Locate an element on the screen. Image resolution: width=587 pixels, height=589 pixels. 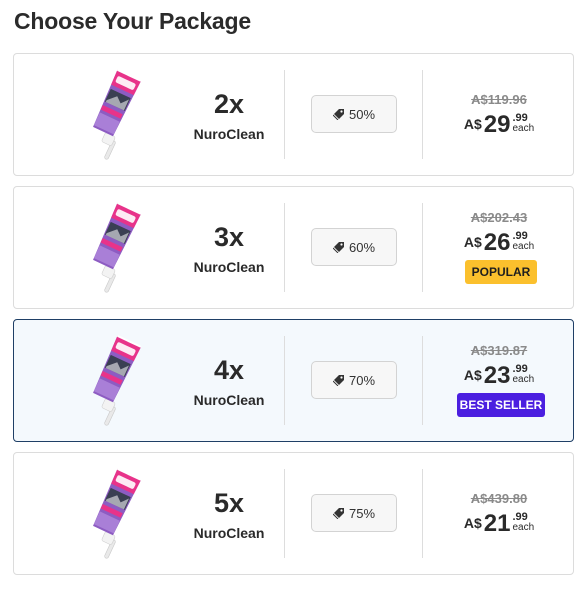
price-whole: 23 is located at coordinates (497, 375).